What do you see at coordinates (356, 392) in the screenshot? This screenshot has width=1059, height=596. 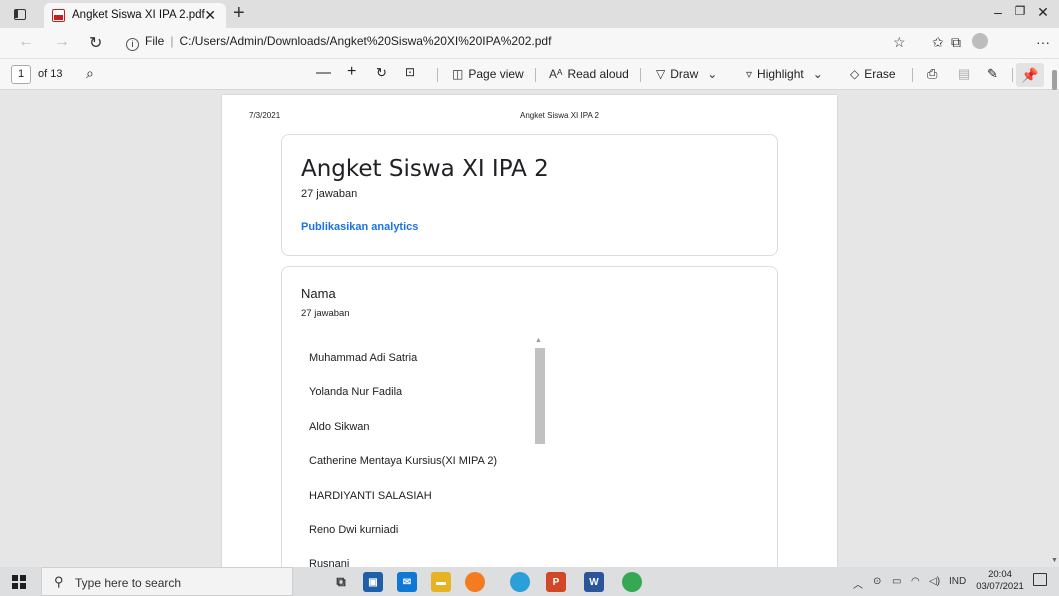 I see `list-item: Yolanda Nur Fadila` at bounding box center [356, 392].